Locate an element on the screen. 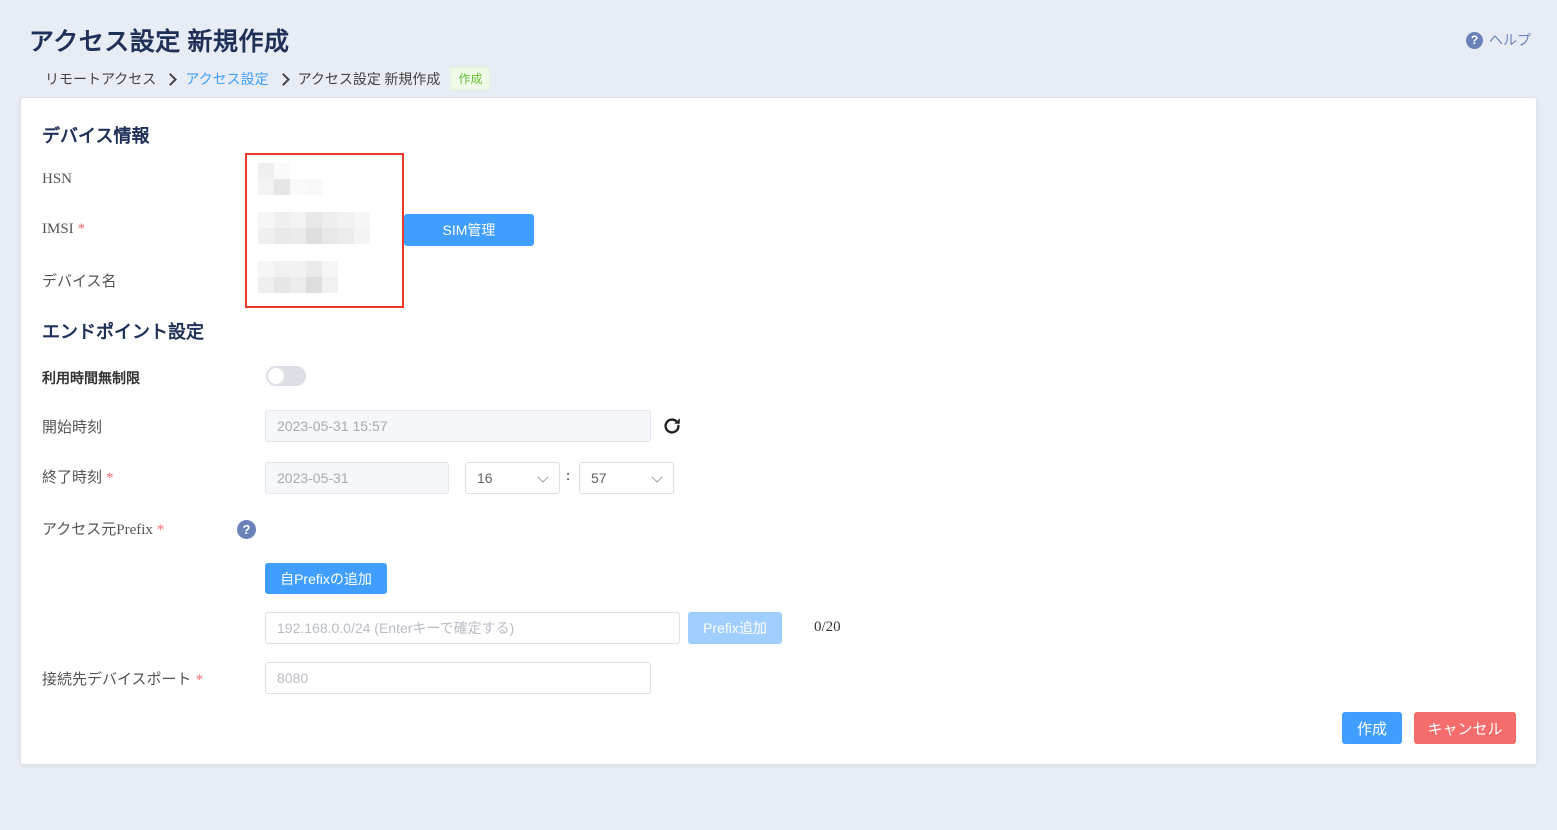 The height and width of the screenshot is (830, 1557). breadcrumb-current: アクセス設定 新規作成 is located at coordinates (369, 80).